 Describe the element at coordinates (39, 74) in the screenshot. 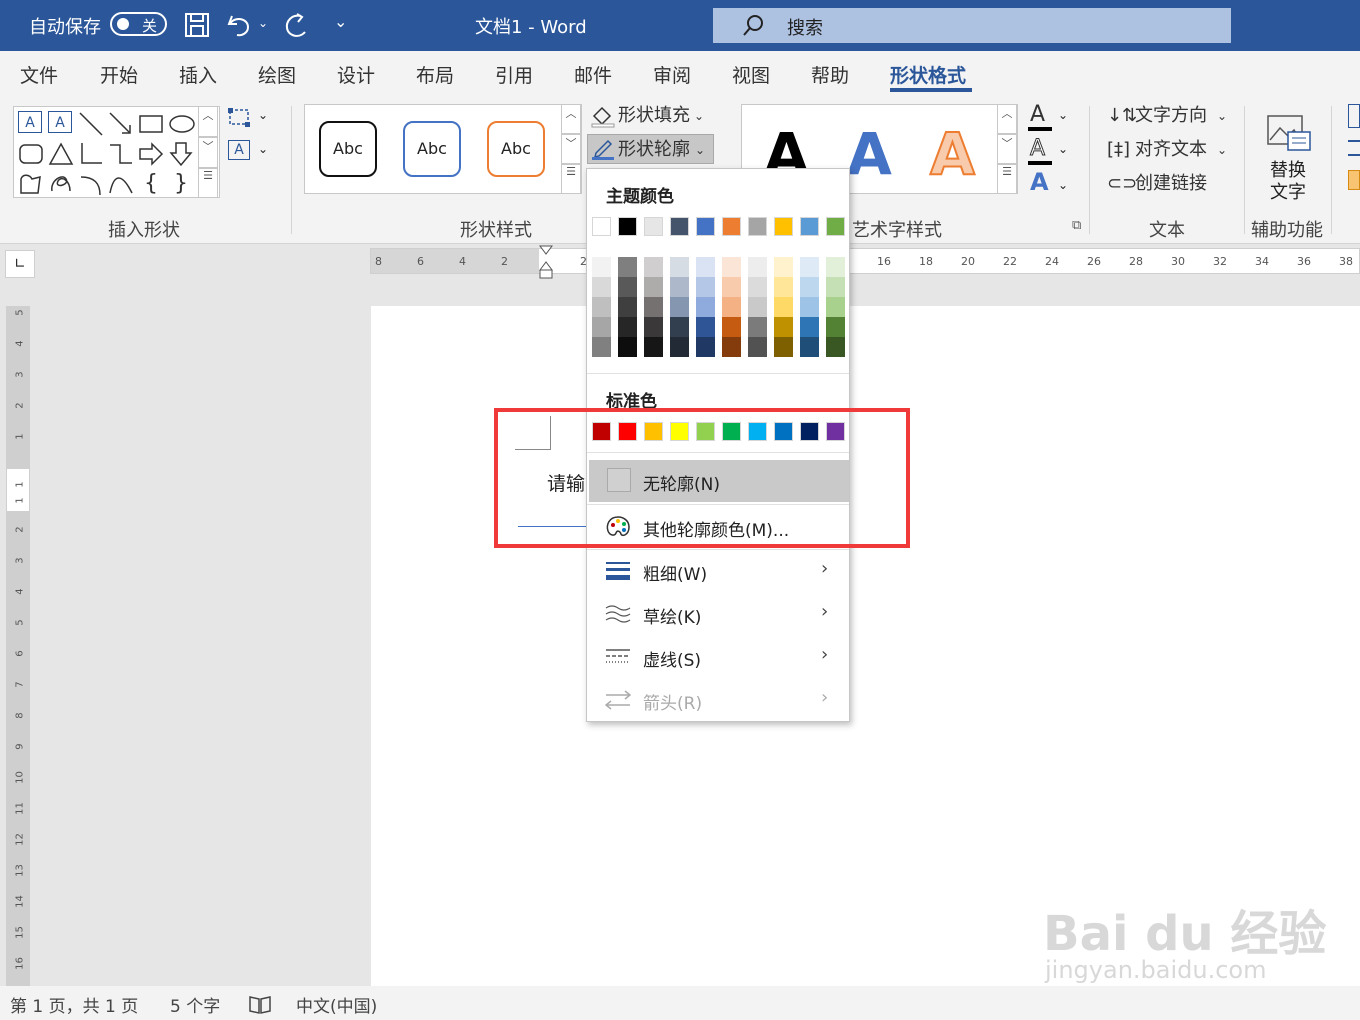

I see `tab-file: 文件` at that location.